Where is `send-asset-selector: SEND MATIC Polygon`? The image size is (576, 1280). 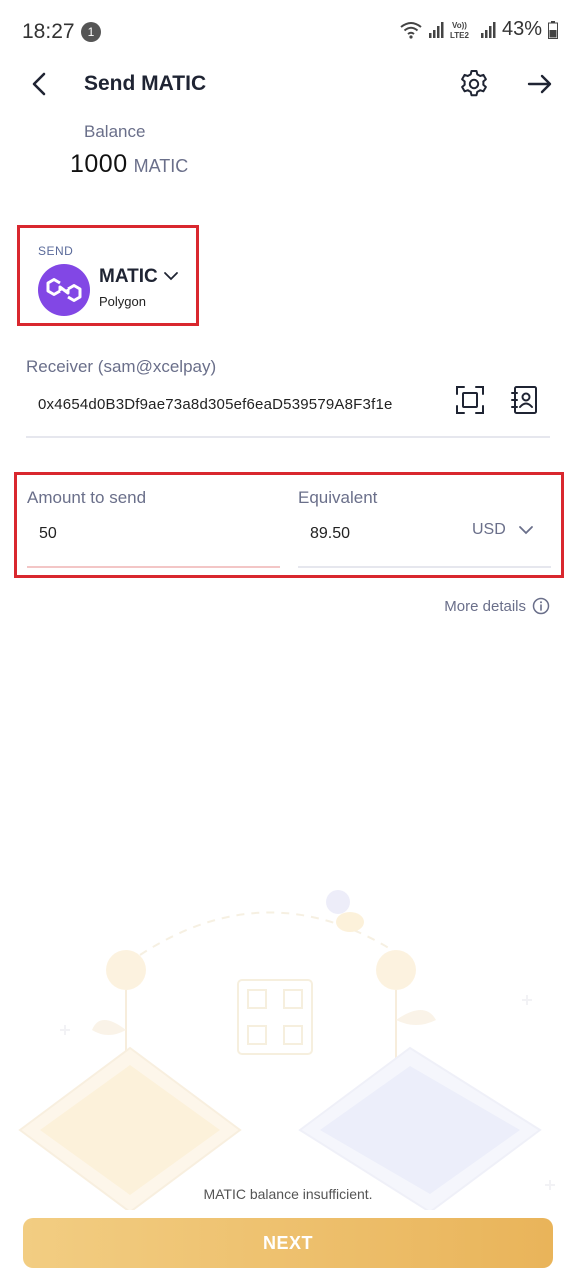 send-asset-selector: SEND MATIC Polygon is located at coordinates (108, 275).